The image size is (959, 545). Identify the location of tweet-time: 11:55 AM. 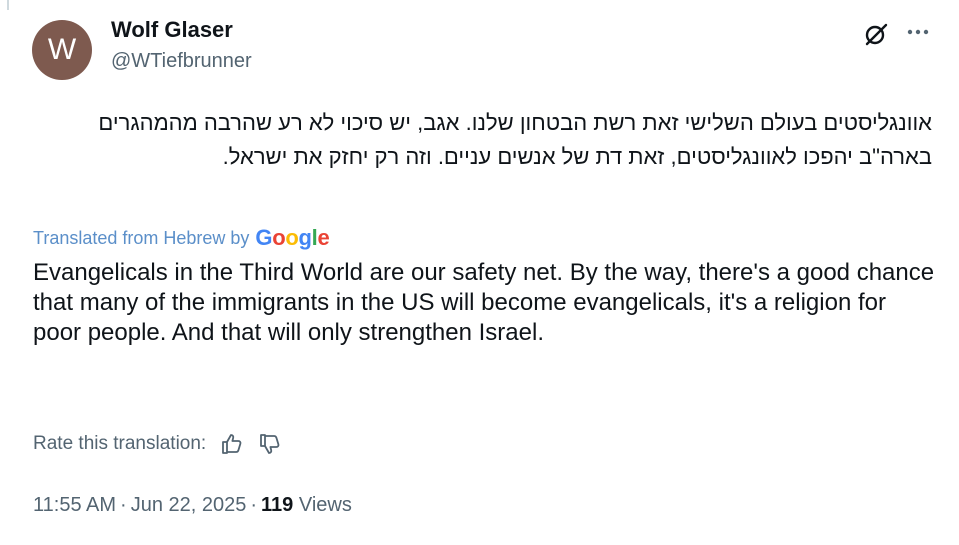
(74, 505).